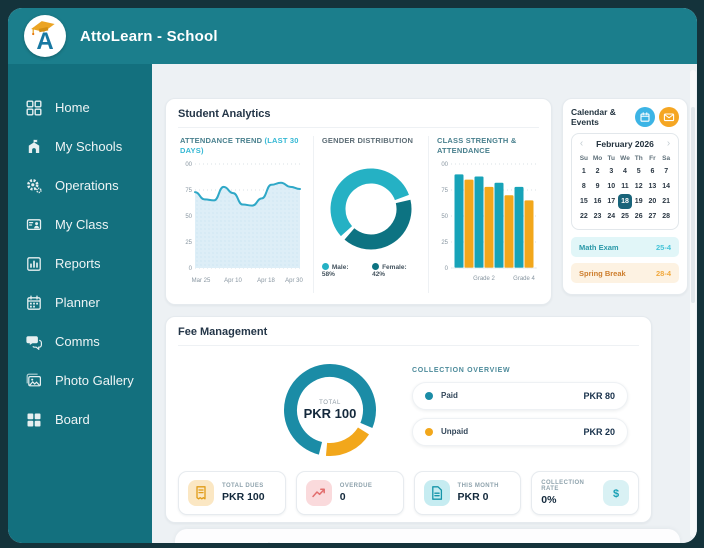 The height and width of the screenshot is (548, 704). Describe the element at coordinates (616, 493) in the screenshot. I see `dollar-icon: $` at that location.